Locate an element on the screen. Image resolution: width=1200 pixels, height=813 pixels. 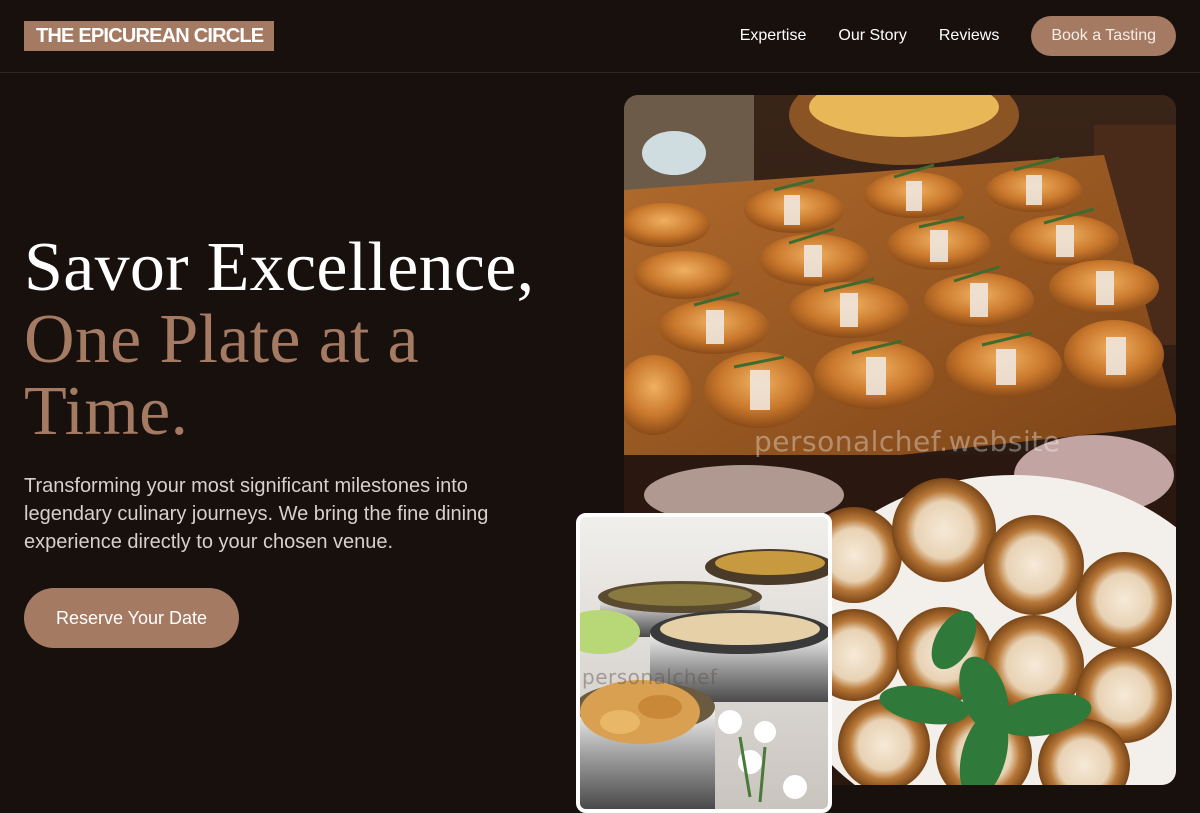
hero-title: Savor Excellence, One Plate at a Time. is located at coordinates (304, 340).